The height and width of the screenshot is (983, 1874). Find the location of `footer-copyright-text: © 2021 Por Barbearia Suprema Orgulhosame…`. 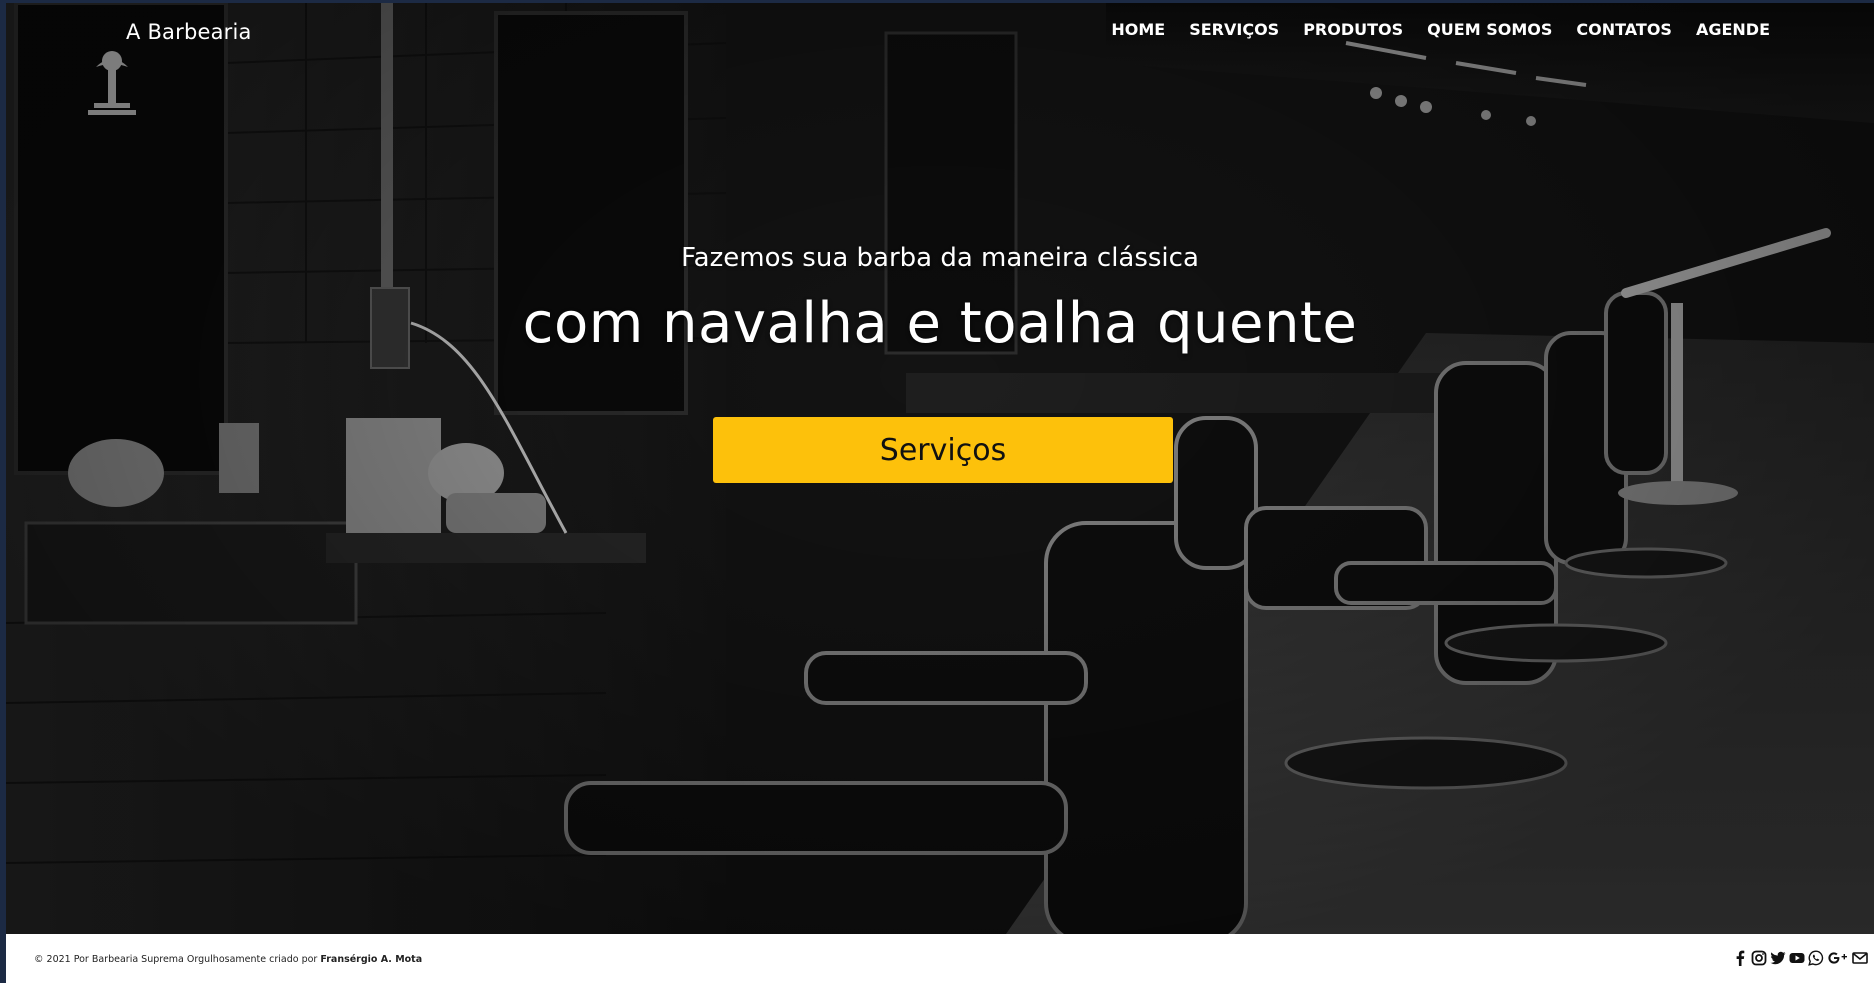

footer-copyright-text: © 2021 Por Barbearia Suprema Orgulhosame… is located at coordinates (177, 959).